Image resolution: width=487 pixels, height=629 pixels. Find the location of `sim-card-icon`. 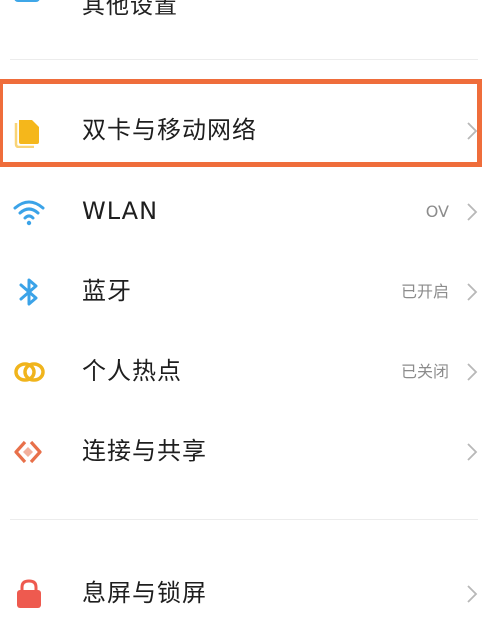

sim-card-icon is located at coordinates (26, 134).